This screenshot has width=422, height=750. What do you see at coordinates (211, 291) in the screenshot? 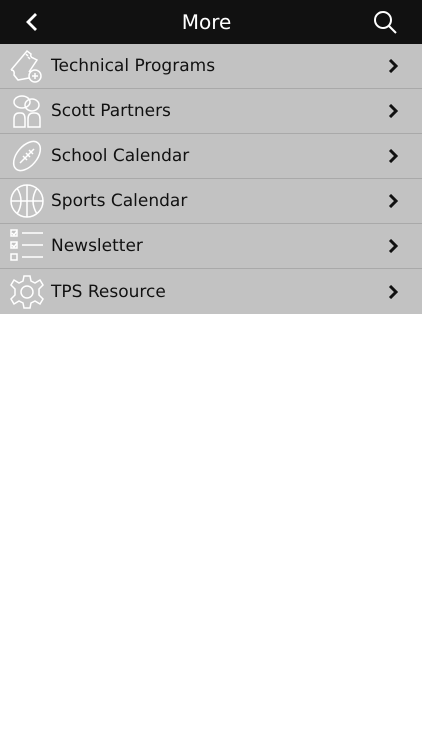
I see `menu-item: TPS Resource` at bounding box center [211, 291].